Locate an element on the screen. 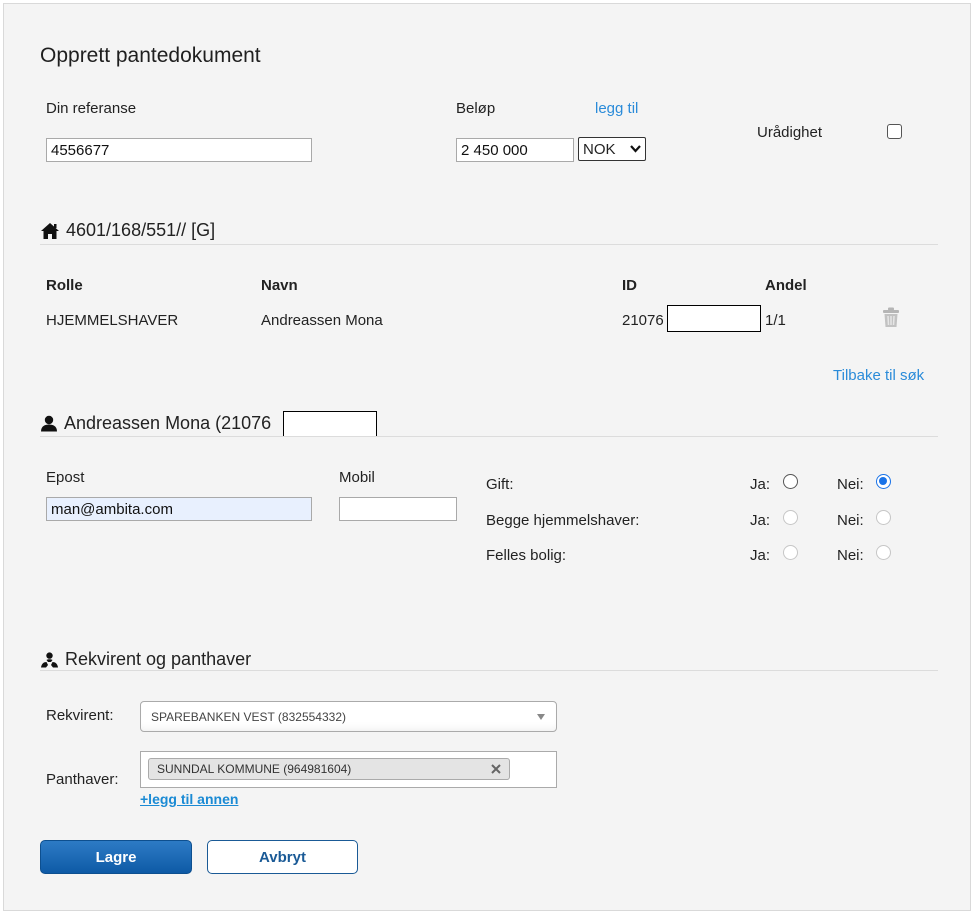  caret-down-icon is located at coordinates (541, 717).